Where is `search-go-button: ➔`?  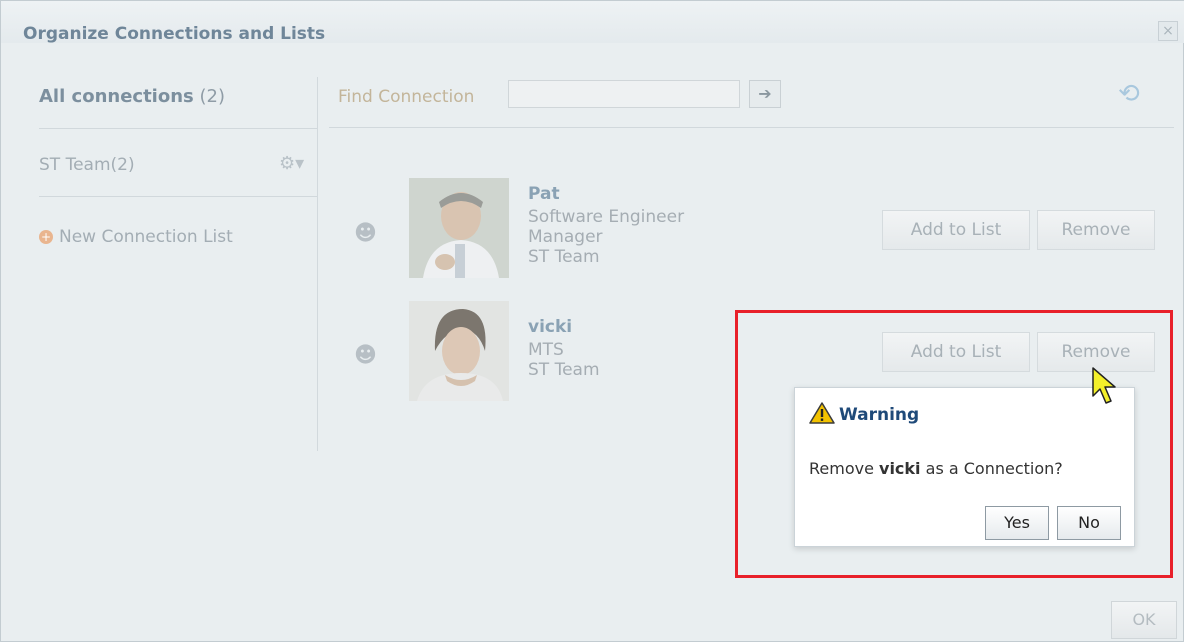
search-go-button: ➔ is located at coordinates (765, 94).